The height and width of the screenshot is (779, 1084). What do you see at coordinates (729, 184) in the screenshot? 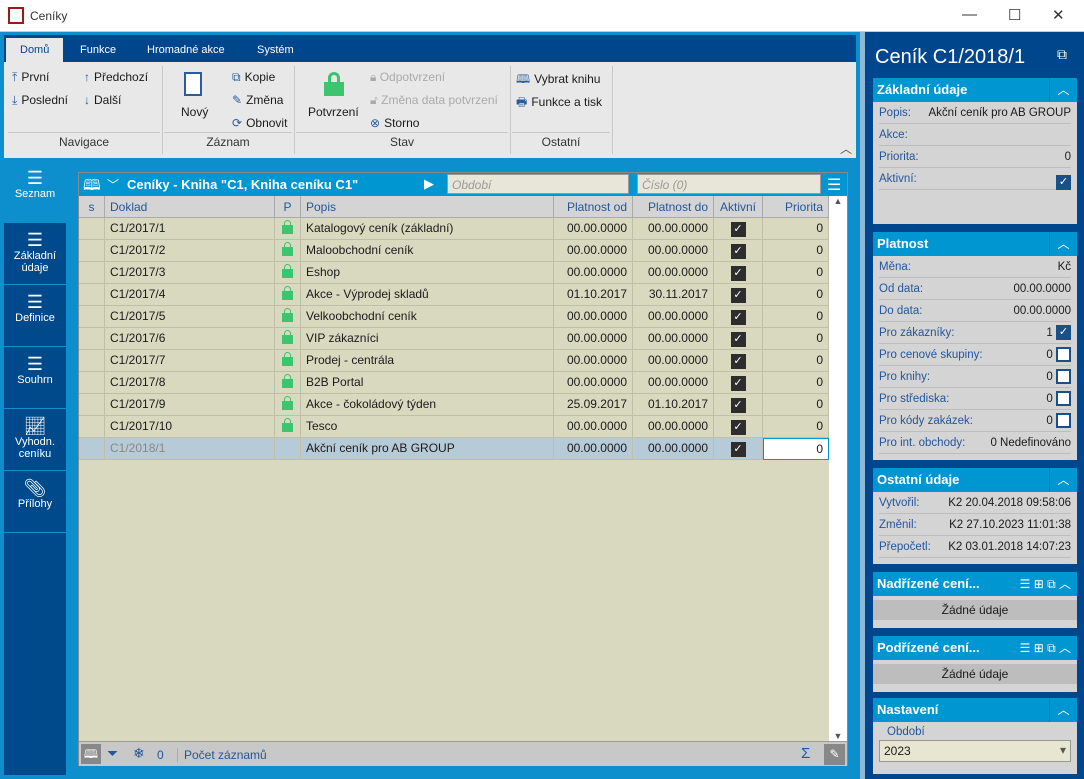
I see `number-input: Číslo (0)` at bounding box center [729, 184].